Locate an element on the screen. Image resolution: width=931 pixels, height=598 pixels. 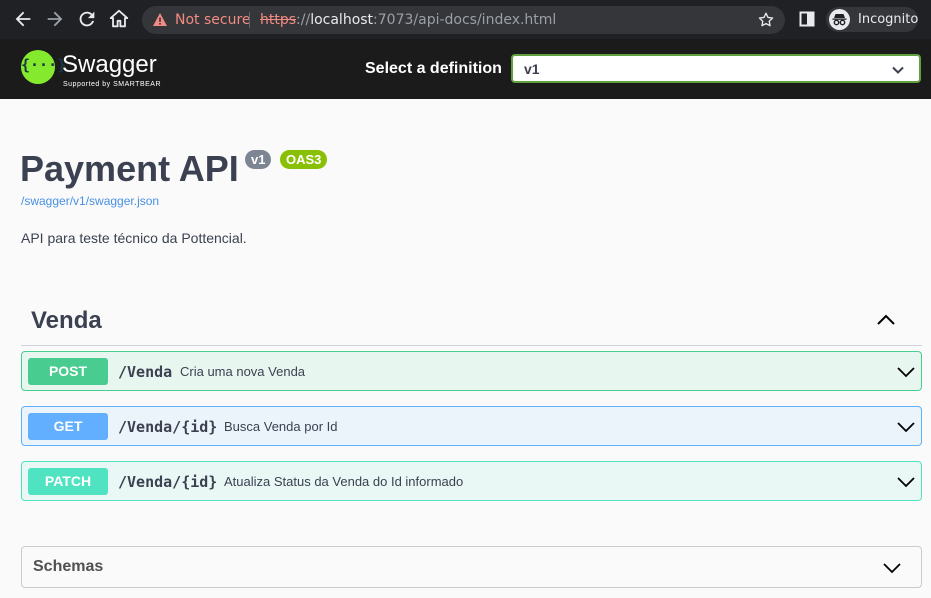
operation-summary: Cria uma nova Venda is located at coordinates (243, 371).